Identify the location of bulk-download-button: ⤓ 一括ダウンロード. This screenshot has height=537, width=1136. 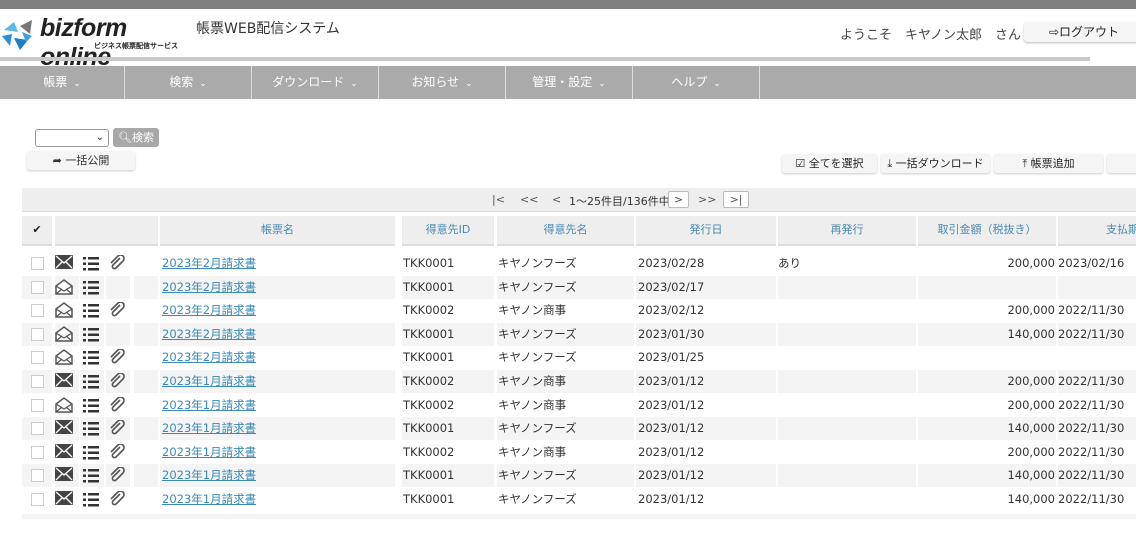
(935, 163).